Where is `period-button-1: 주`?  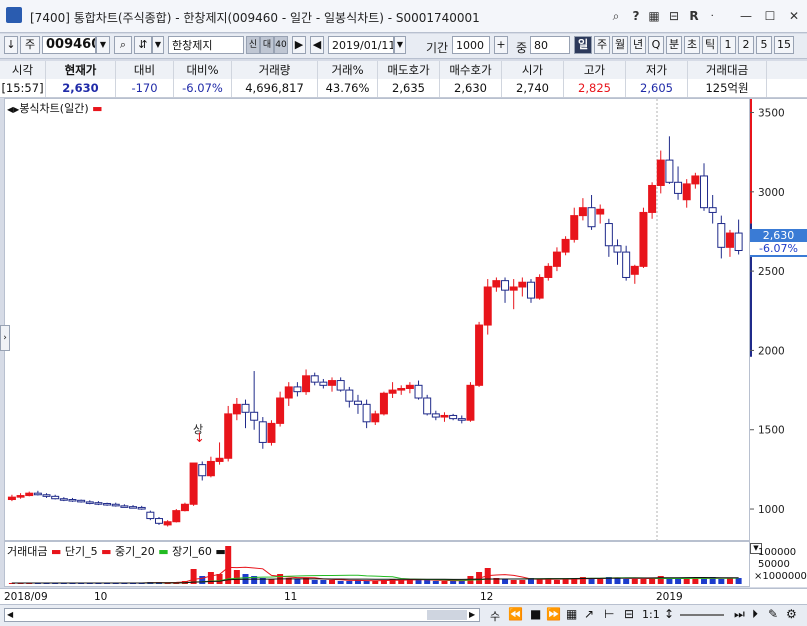
period-button-1: 주 is located at coordinates (602, 45).